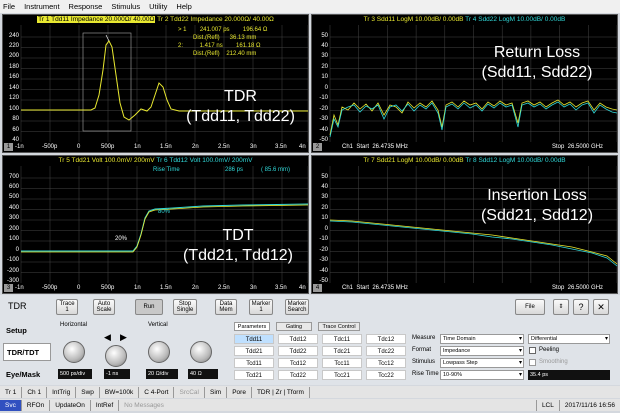  I want to click on status-update: UpdateOn, so click(70, 405).